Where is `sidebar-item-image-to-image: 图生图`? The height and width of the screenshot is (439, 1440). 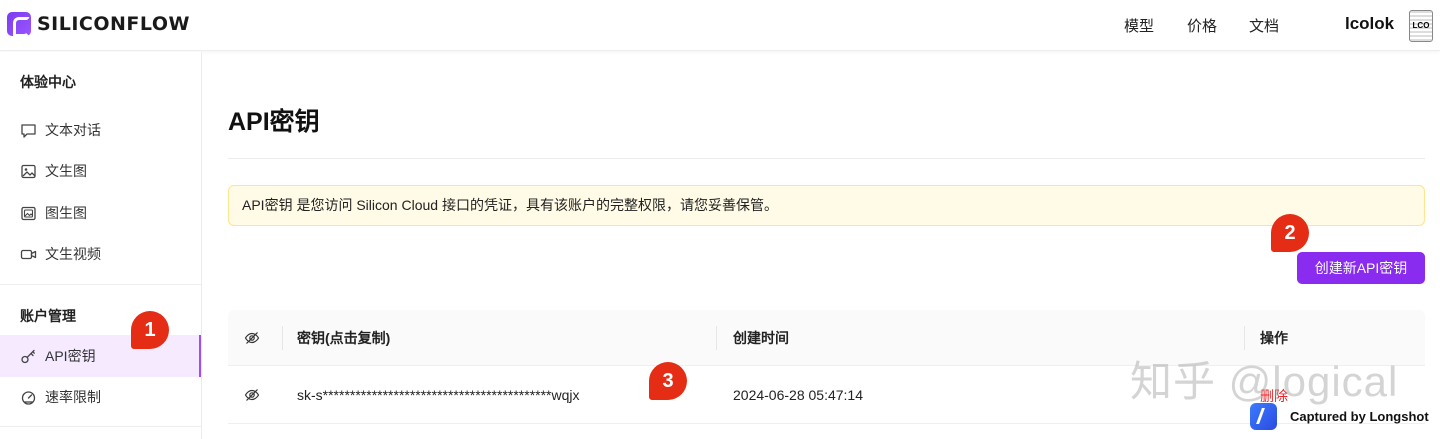
sidebar-item-image-to-image: 图生图 is located at coordinates (100, 213).